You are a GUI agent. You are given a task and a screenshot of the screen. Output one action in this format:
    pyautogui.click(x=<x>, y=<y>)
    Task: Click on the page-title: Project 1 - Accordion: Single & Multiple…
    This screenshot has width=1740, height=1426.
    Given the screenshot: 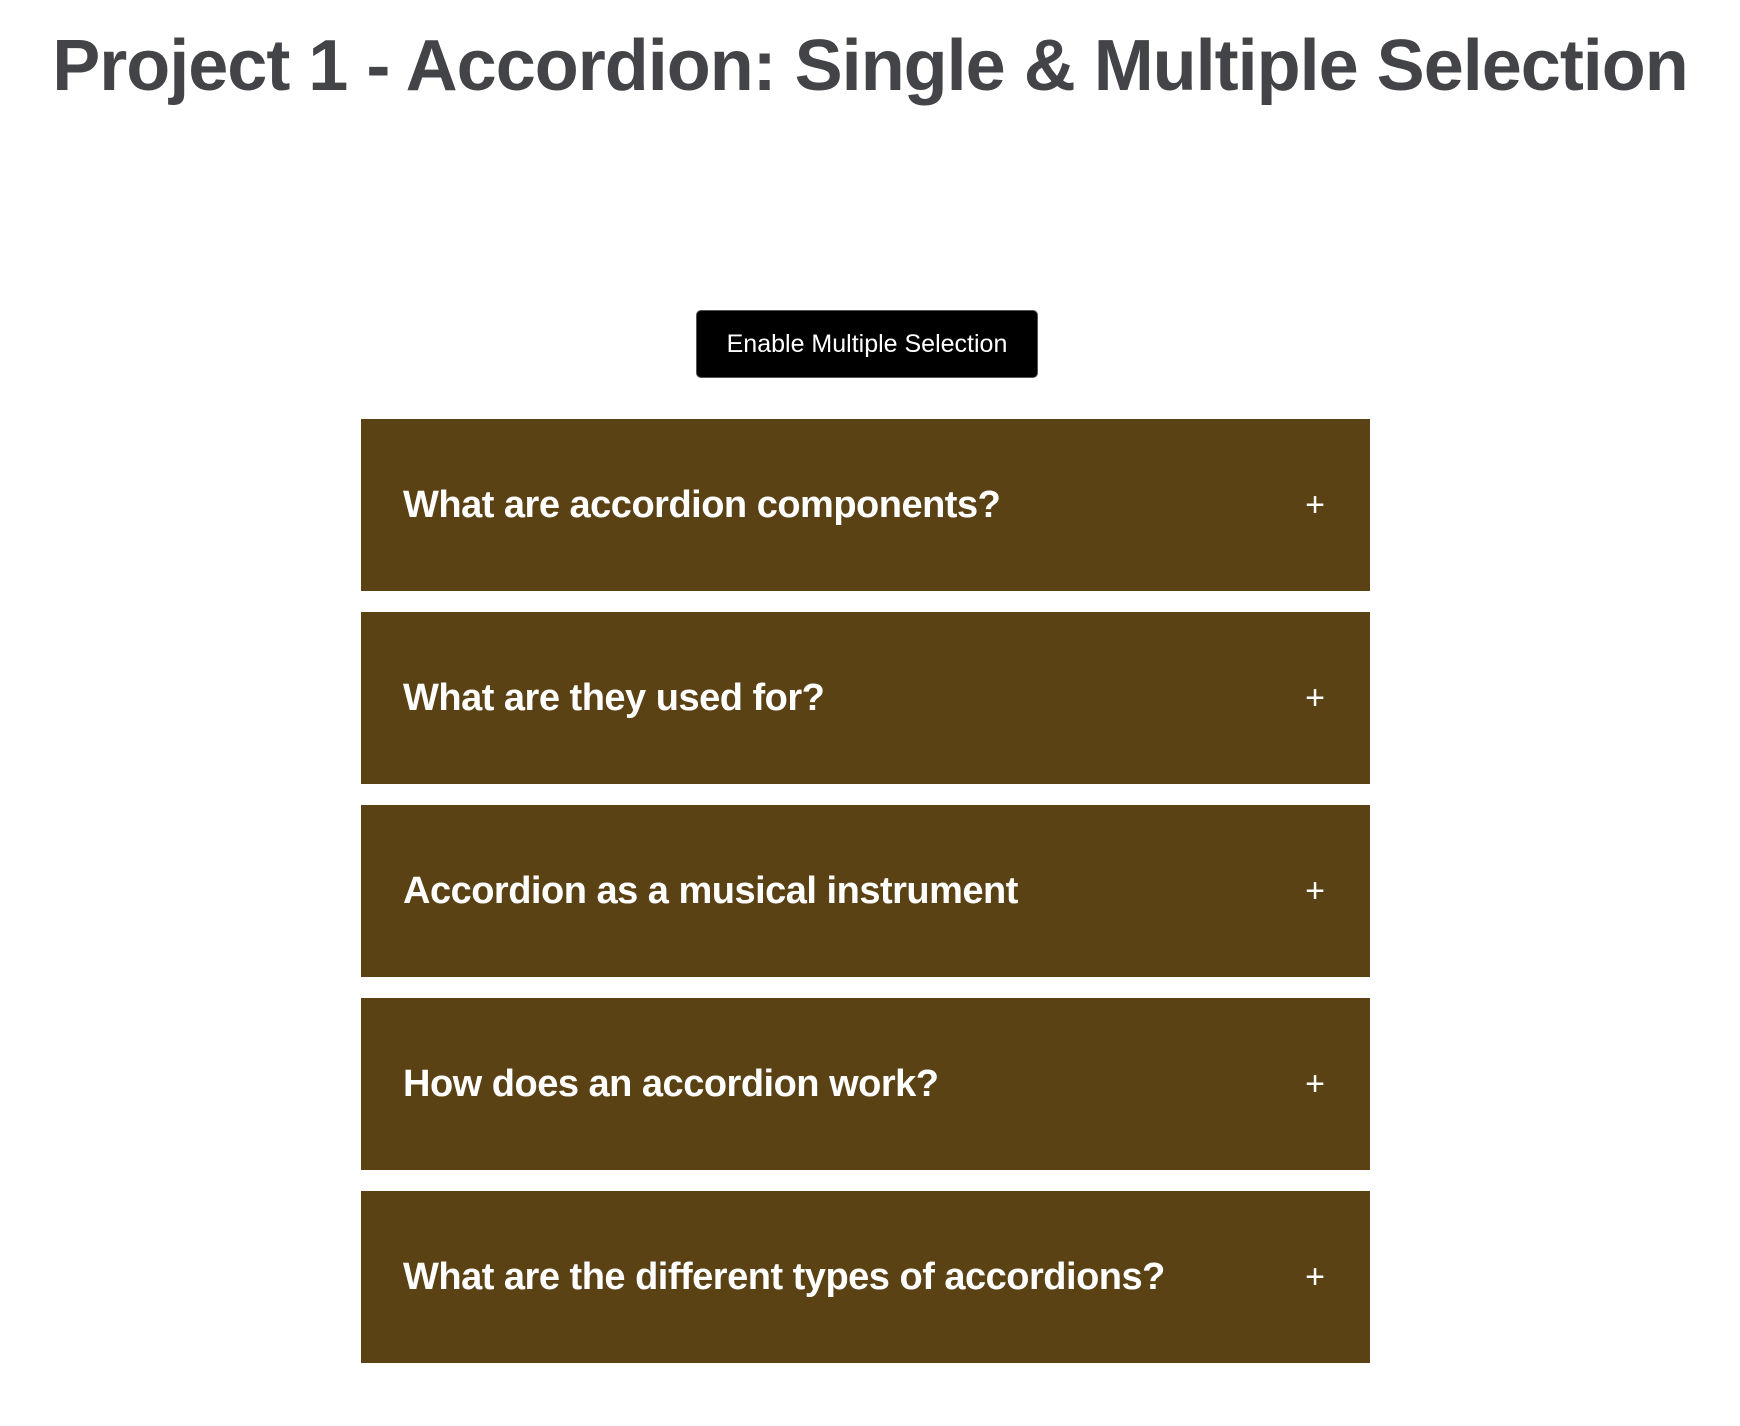 What is the action you would take?
    pyautogui.click(x=870, y=66)
    